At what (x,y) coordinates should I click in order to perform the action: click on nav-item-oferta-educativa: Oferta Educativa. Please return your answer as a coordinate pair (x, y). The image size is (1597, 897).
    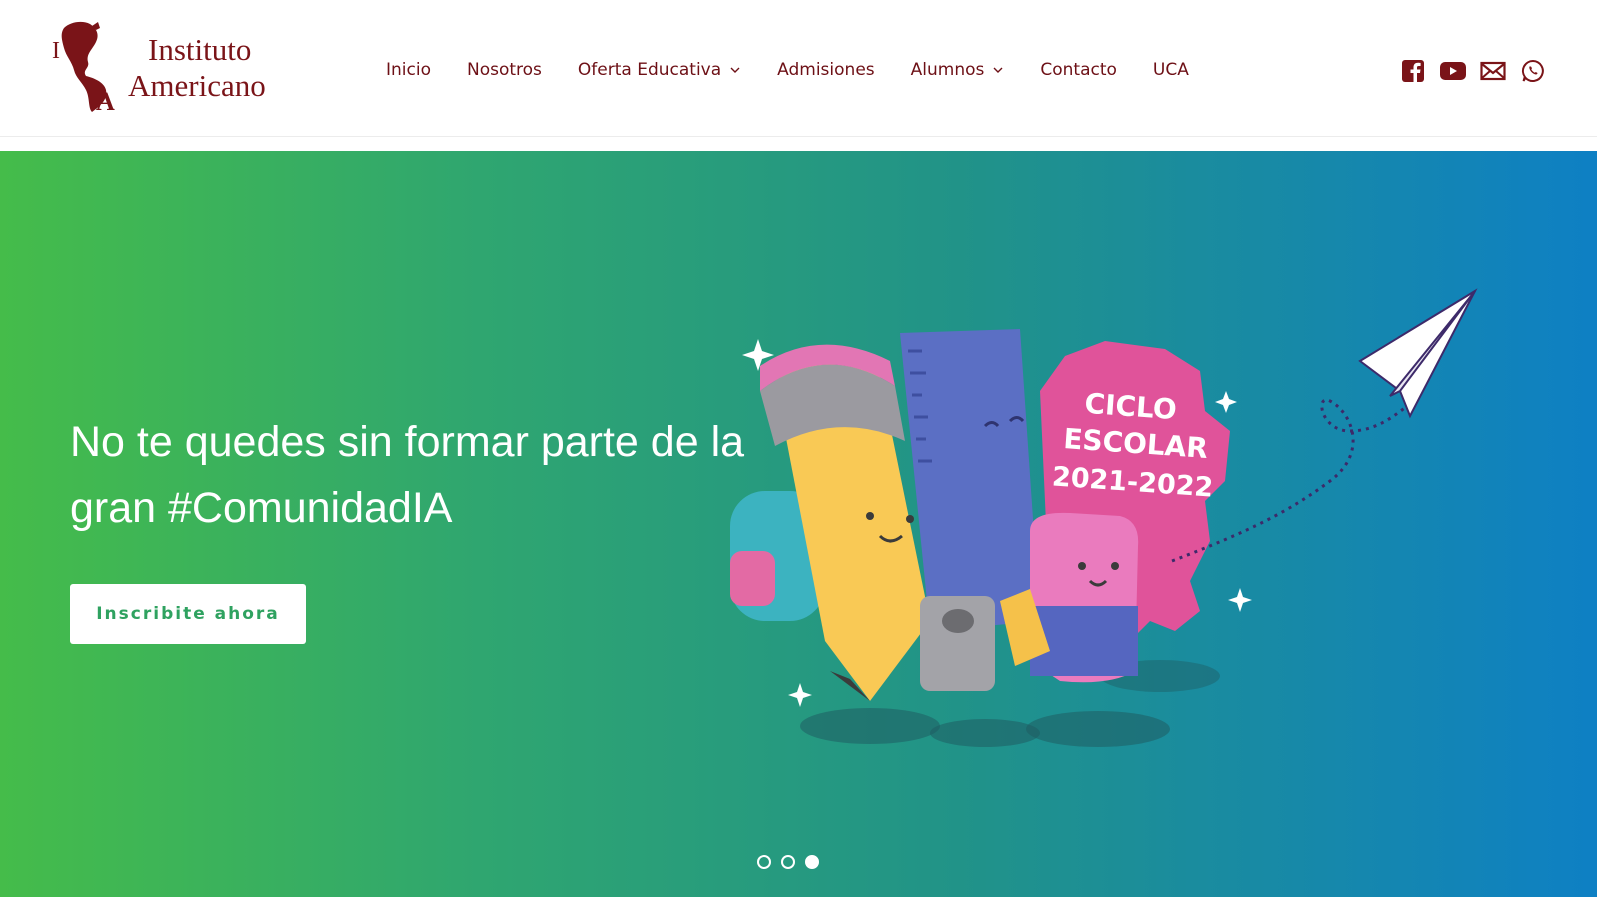
    Looking at the image, I should click on (659, 70).